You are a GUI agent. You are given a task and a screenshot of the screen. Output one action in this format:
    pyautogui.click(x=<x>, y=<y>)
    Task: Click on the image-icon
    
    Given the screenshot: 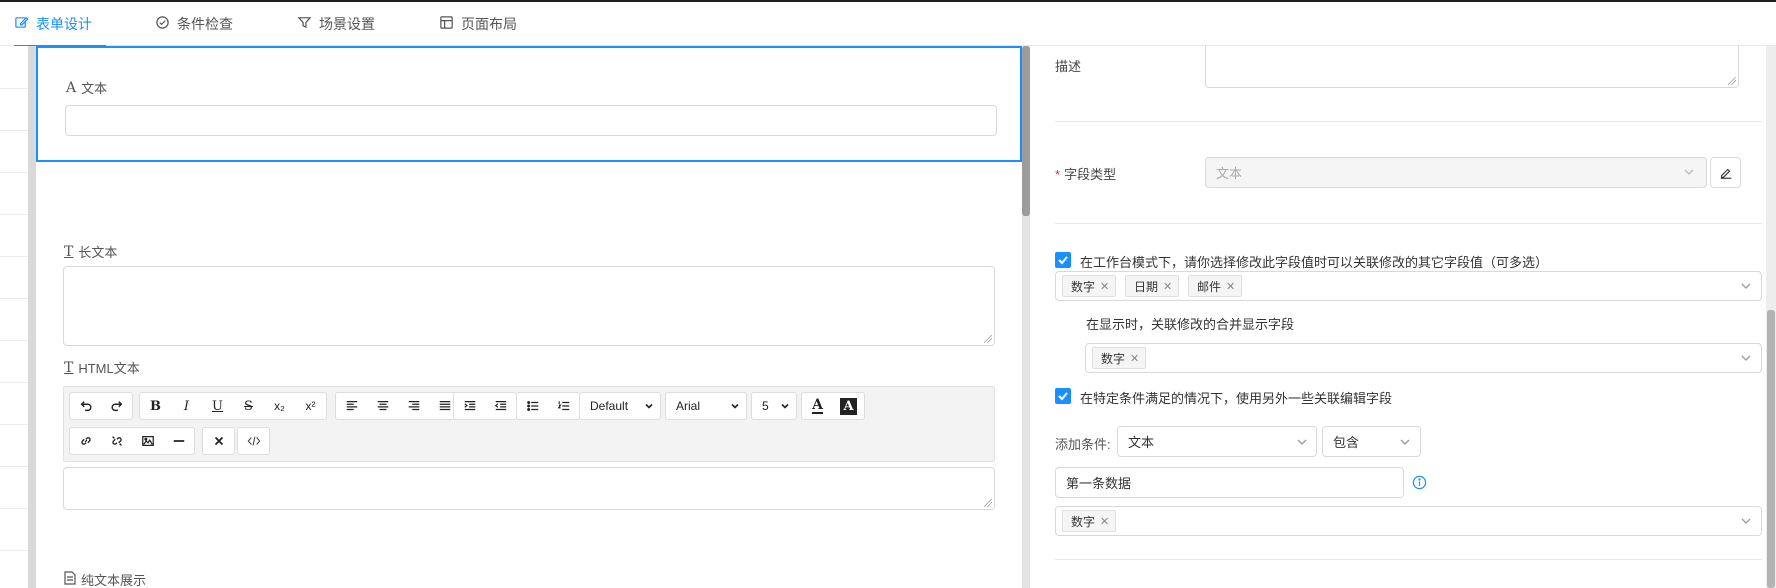 What is the action you would take?
    pyautogui.click(x=147, y=441)
    